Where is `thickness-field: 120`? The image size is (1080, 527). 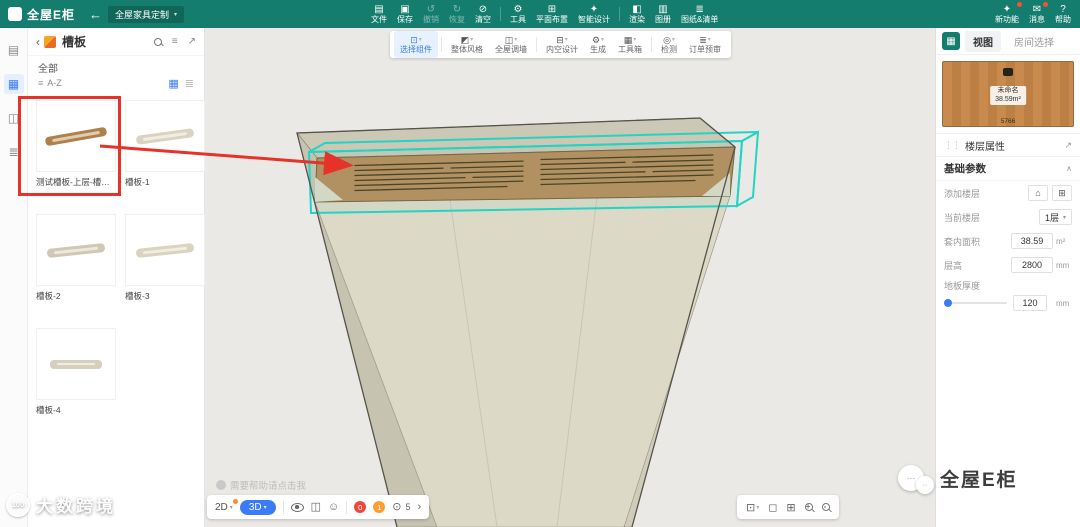
thickness-field: 120 is located at coordinates (1030, 303).